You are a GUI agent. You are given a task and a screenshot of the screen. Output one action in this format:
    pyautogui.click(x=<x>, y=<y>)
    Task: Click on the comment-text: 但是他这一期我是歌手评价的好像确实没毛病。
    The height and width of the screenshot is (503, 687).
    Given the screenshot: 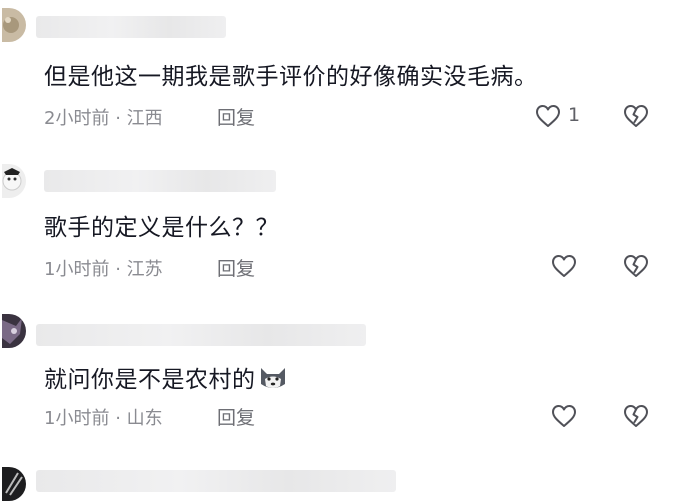 What is the action you would take?
    pyautogui.click(x=291, y=77)
    